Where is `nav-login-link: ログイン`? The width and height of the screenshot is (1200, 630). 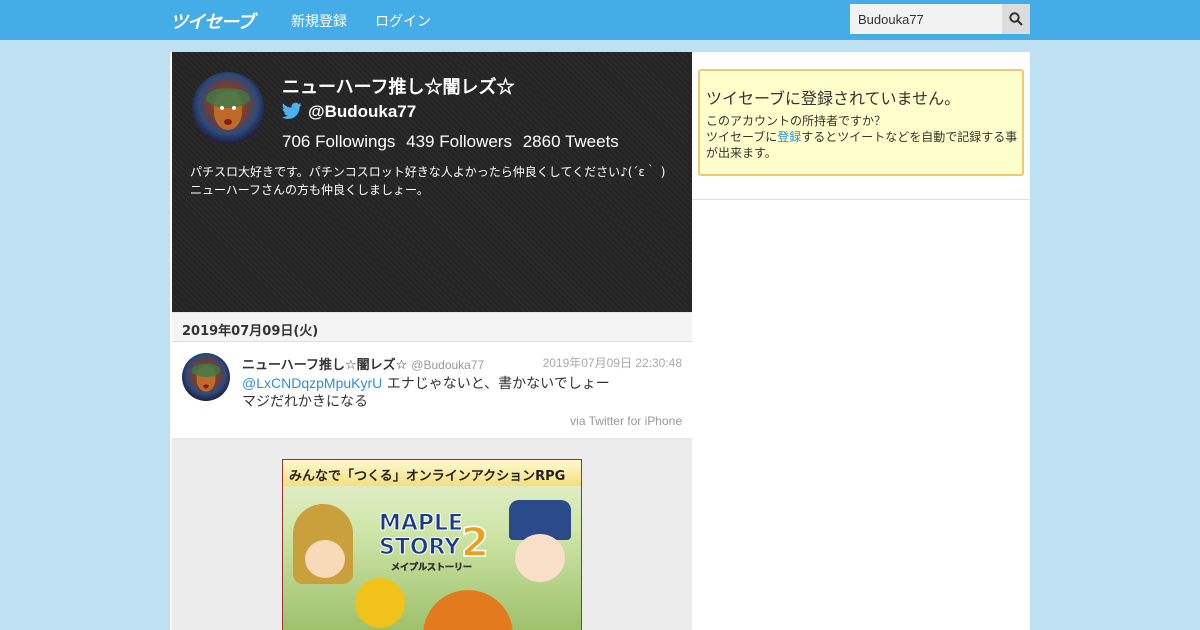 nav-login-link: ログイン is located at coordinates (403, 21).